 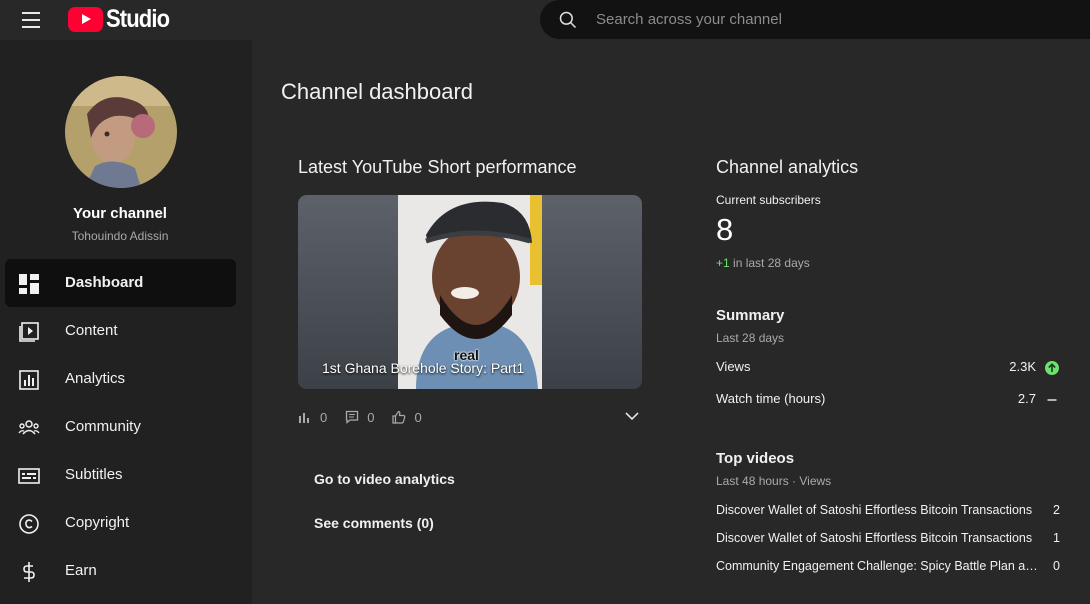 I want to click on top-bar: Studio, so click(x=545, y=20).